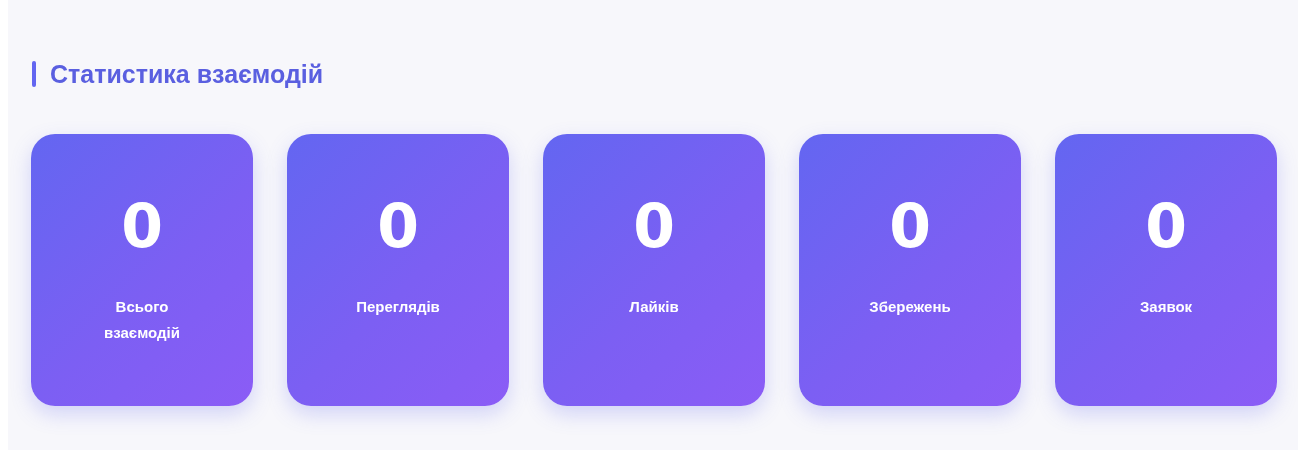  I want to click on section-title: Статистика взаємодій, so click(187, 74).